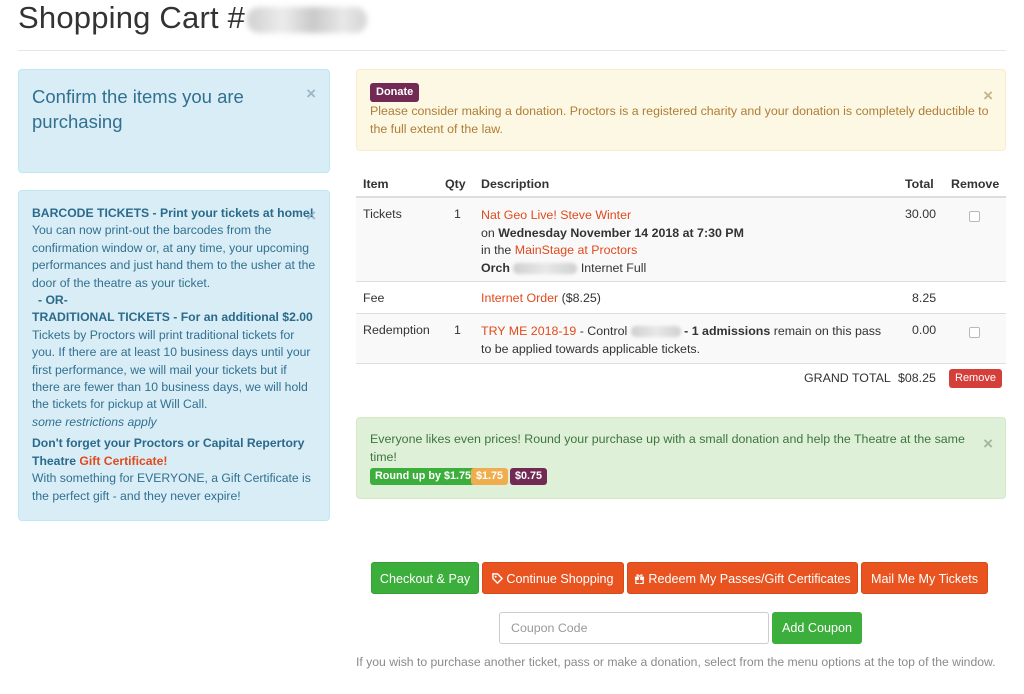 The image size is (1024, 694). What do you see at coordinates (94, 421) in the screenshot?
I see `restrictions-note: some restrictions apply` at bounding box center [94, 421].